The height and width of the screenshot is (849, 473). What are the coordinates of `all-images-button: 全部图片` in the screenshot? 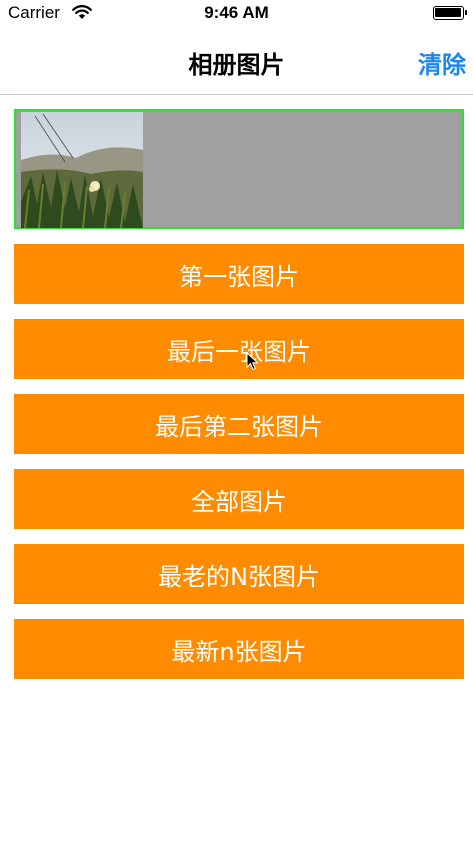 It's located at (239, 499).